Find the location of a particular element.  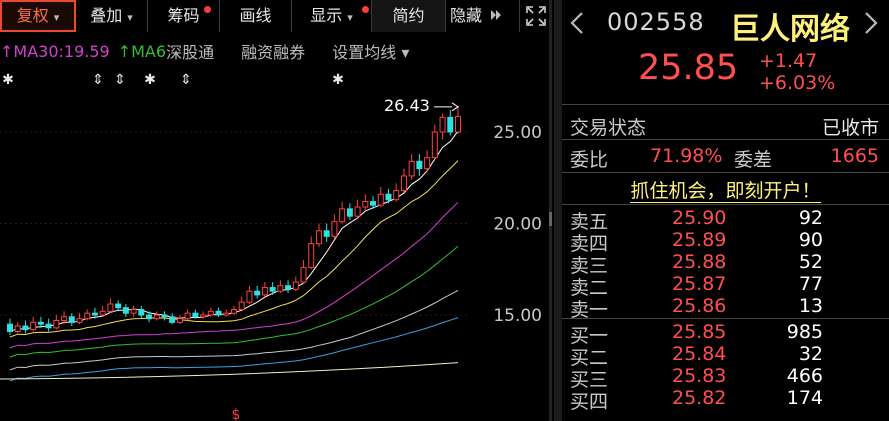

ask-row: 卖二 25.87 77 is located at coordinates (725, 286).